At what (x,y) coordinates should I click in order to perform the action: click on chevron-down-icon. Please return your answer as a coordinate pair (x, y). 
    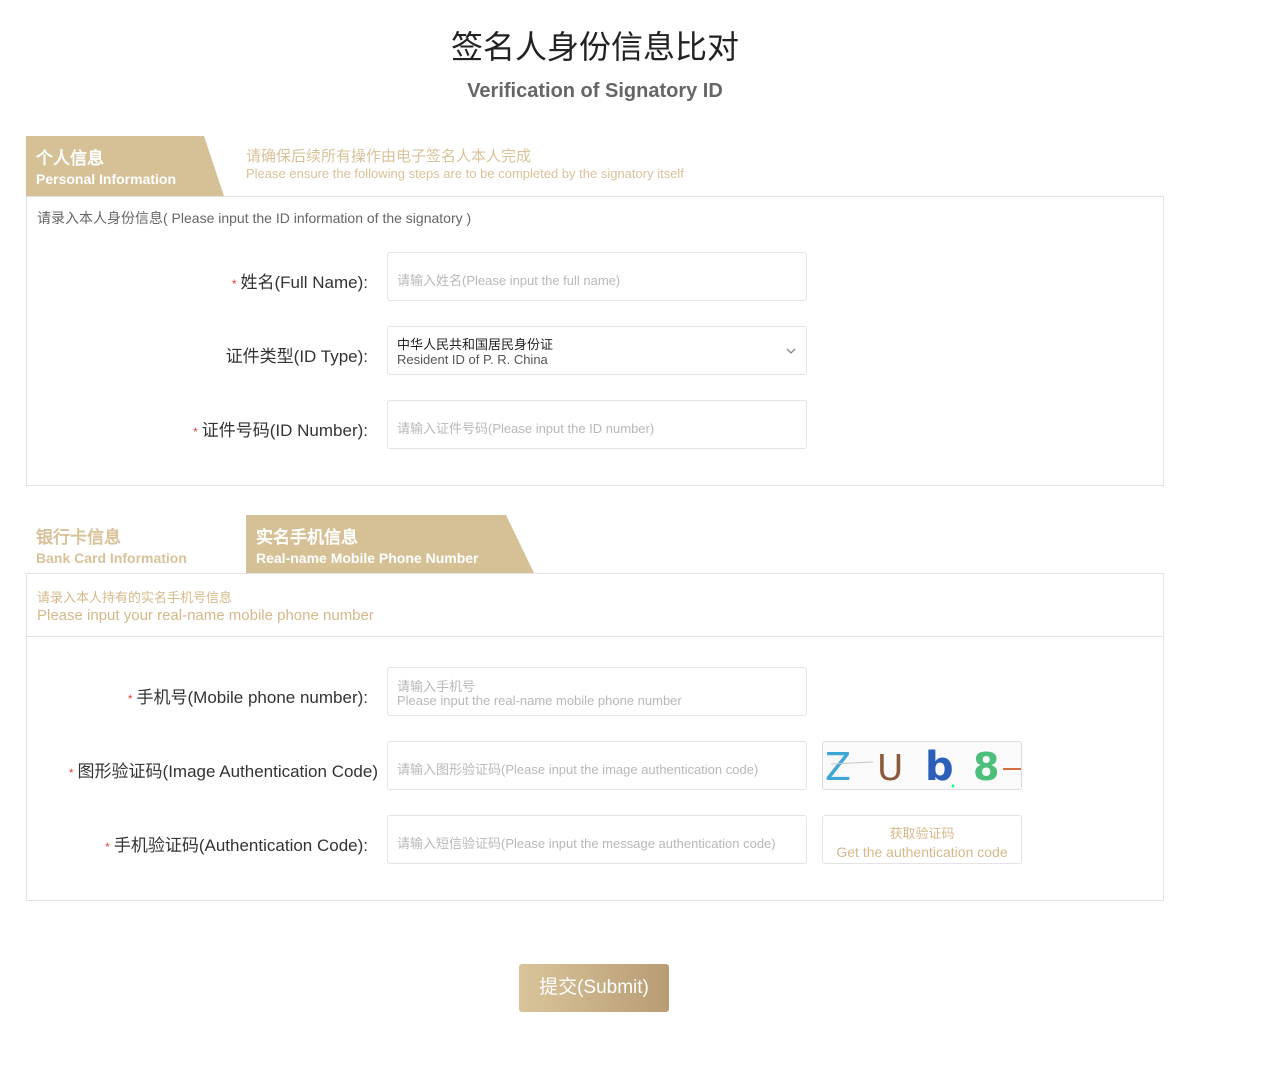
    Looking at the image, I should click on (791, 351).